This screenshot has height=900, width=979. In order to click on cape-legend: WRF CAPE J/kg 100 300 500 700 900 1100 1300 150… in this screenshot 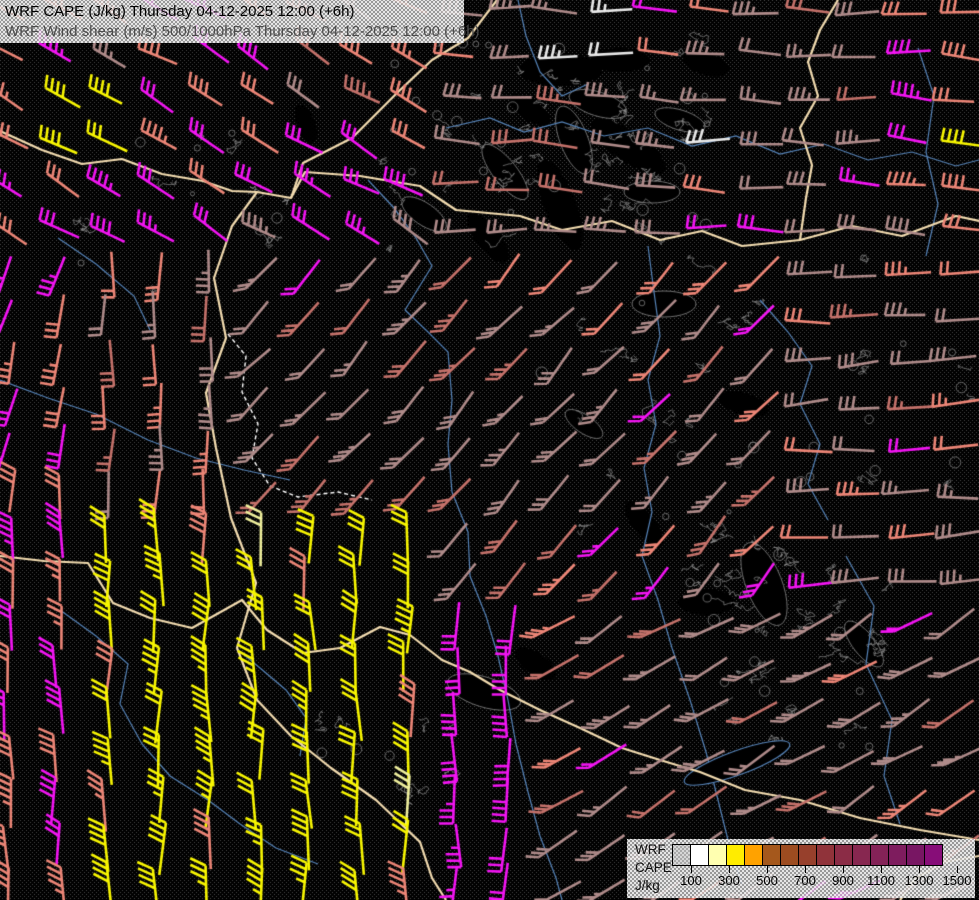, I will do `click(801, 868)`.